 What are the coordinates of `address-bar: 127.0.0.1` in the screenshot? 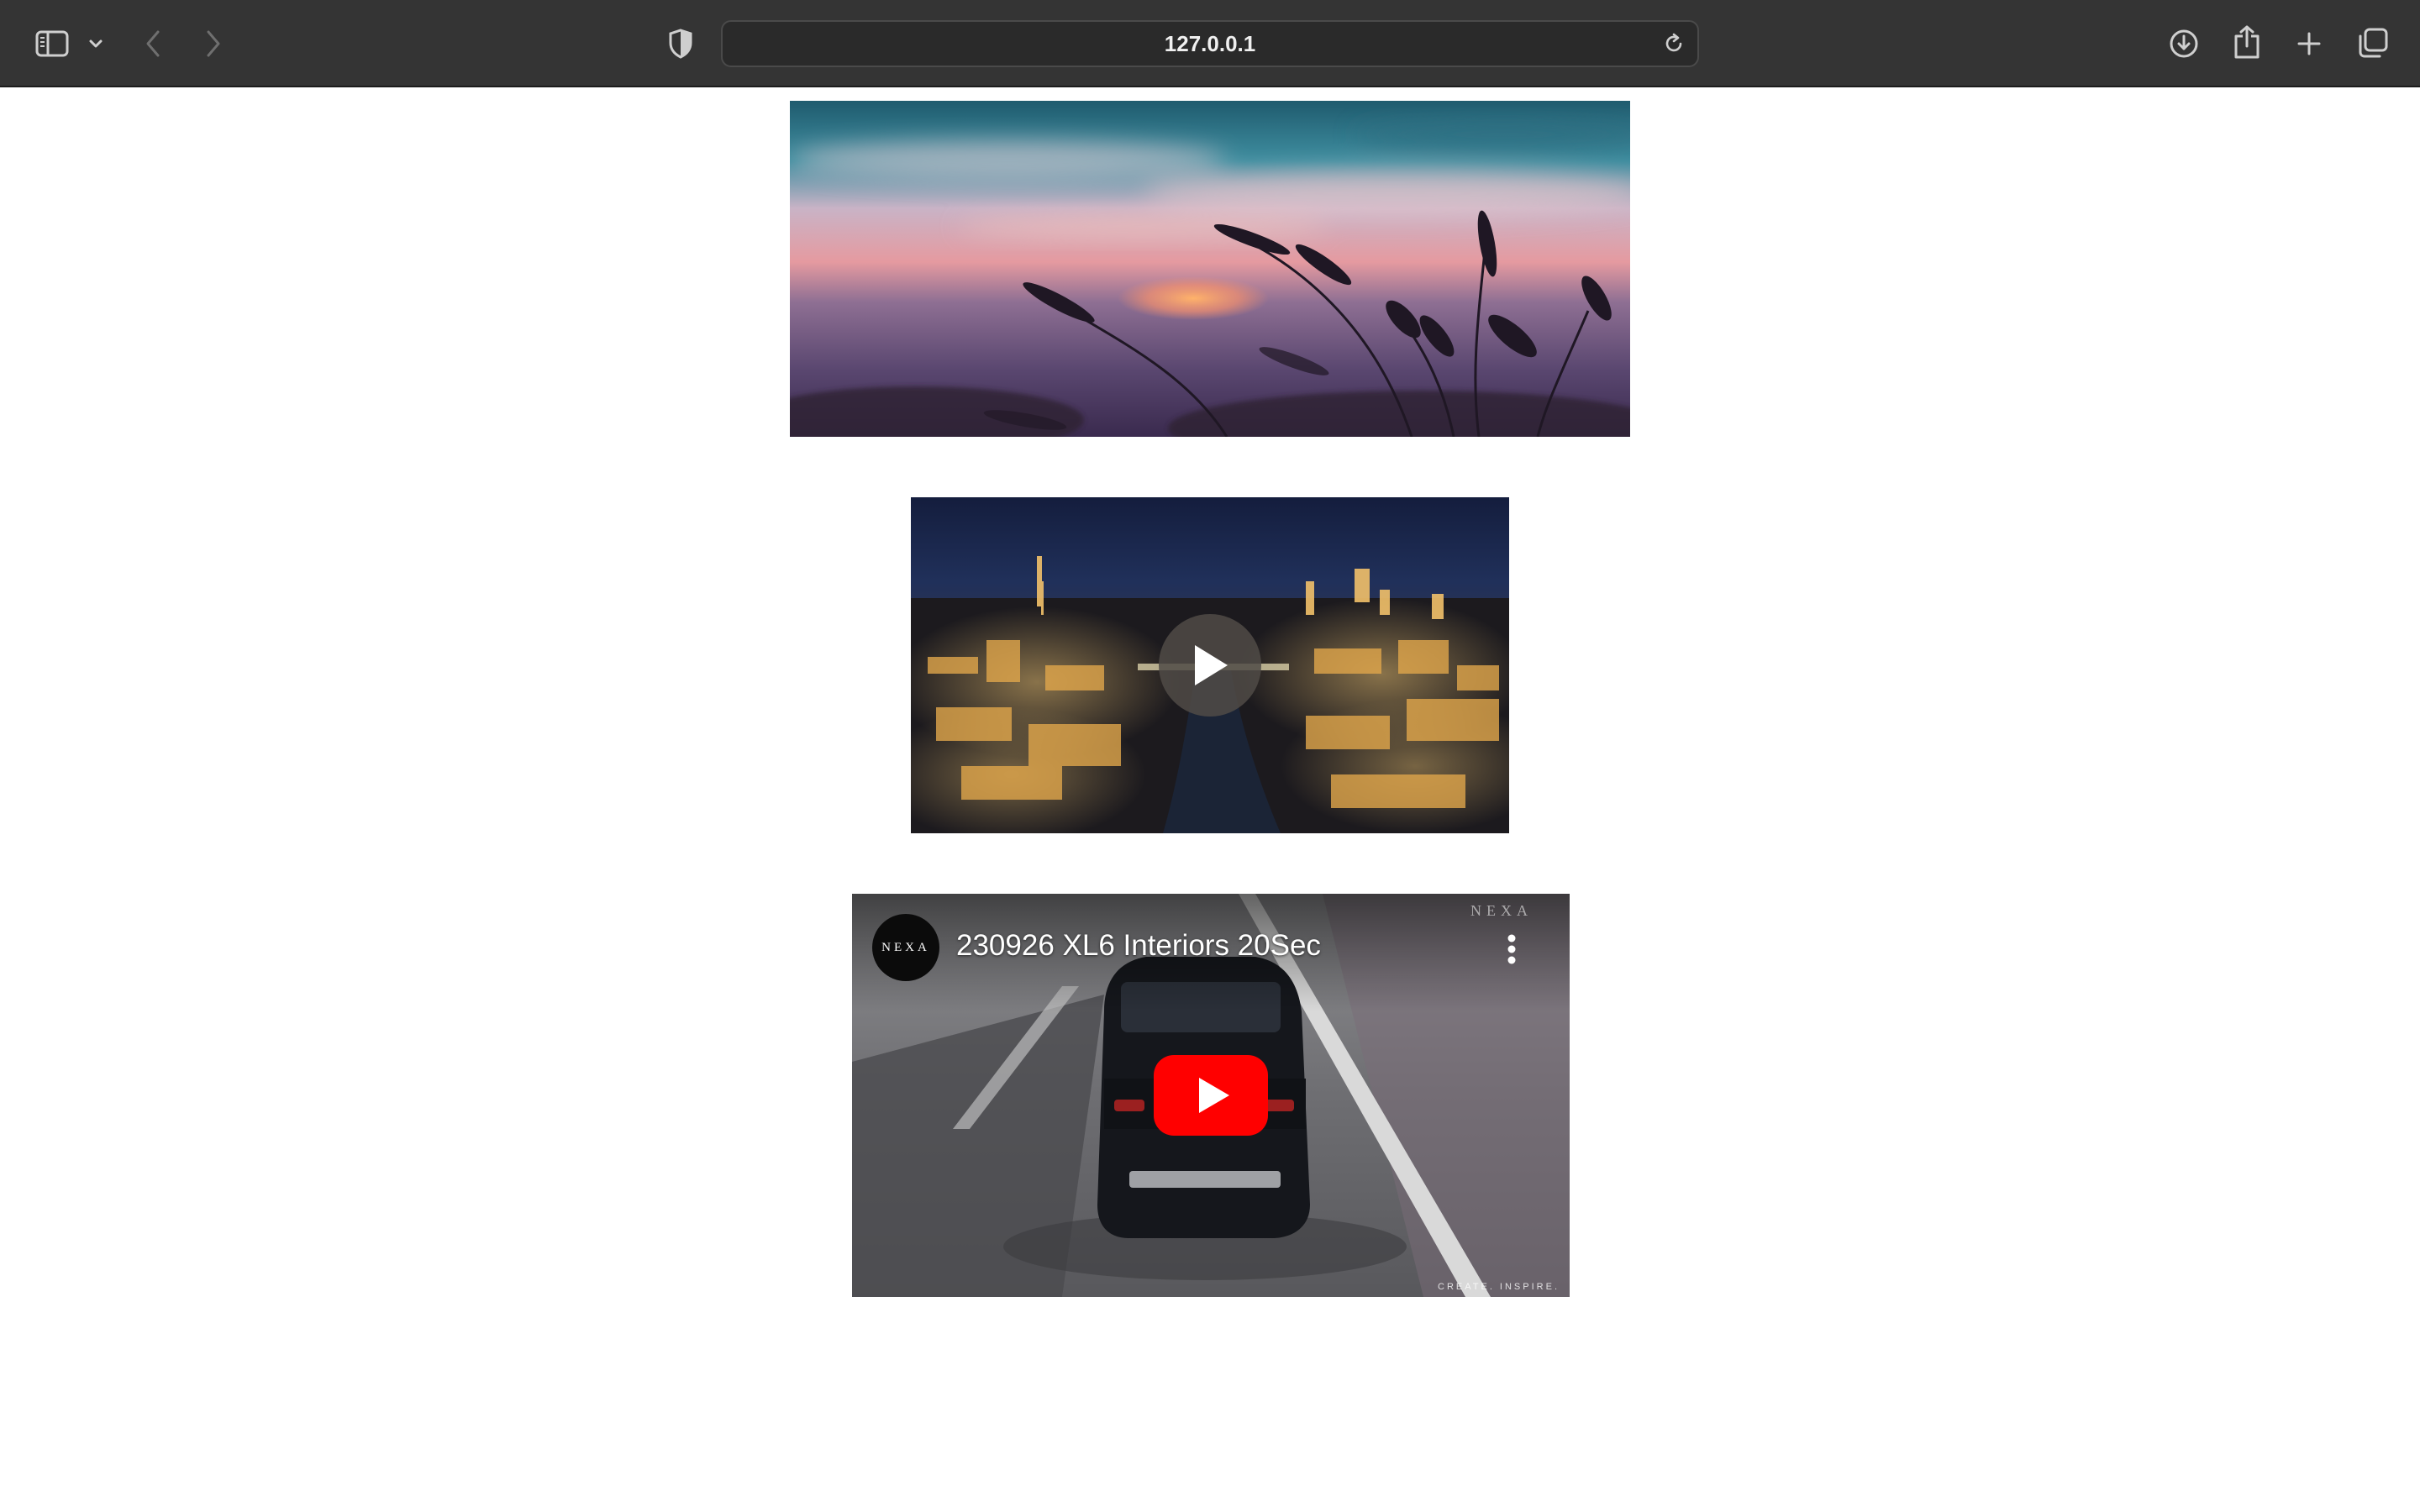 It's located at (1210, 43).